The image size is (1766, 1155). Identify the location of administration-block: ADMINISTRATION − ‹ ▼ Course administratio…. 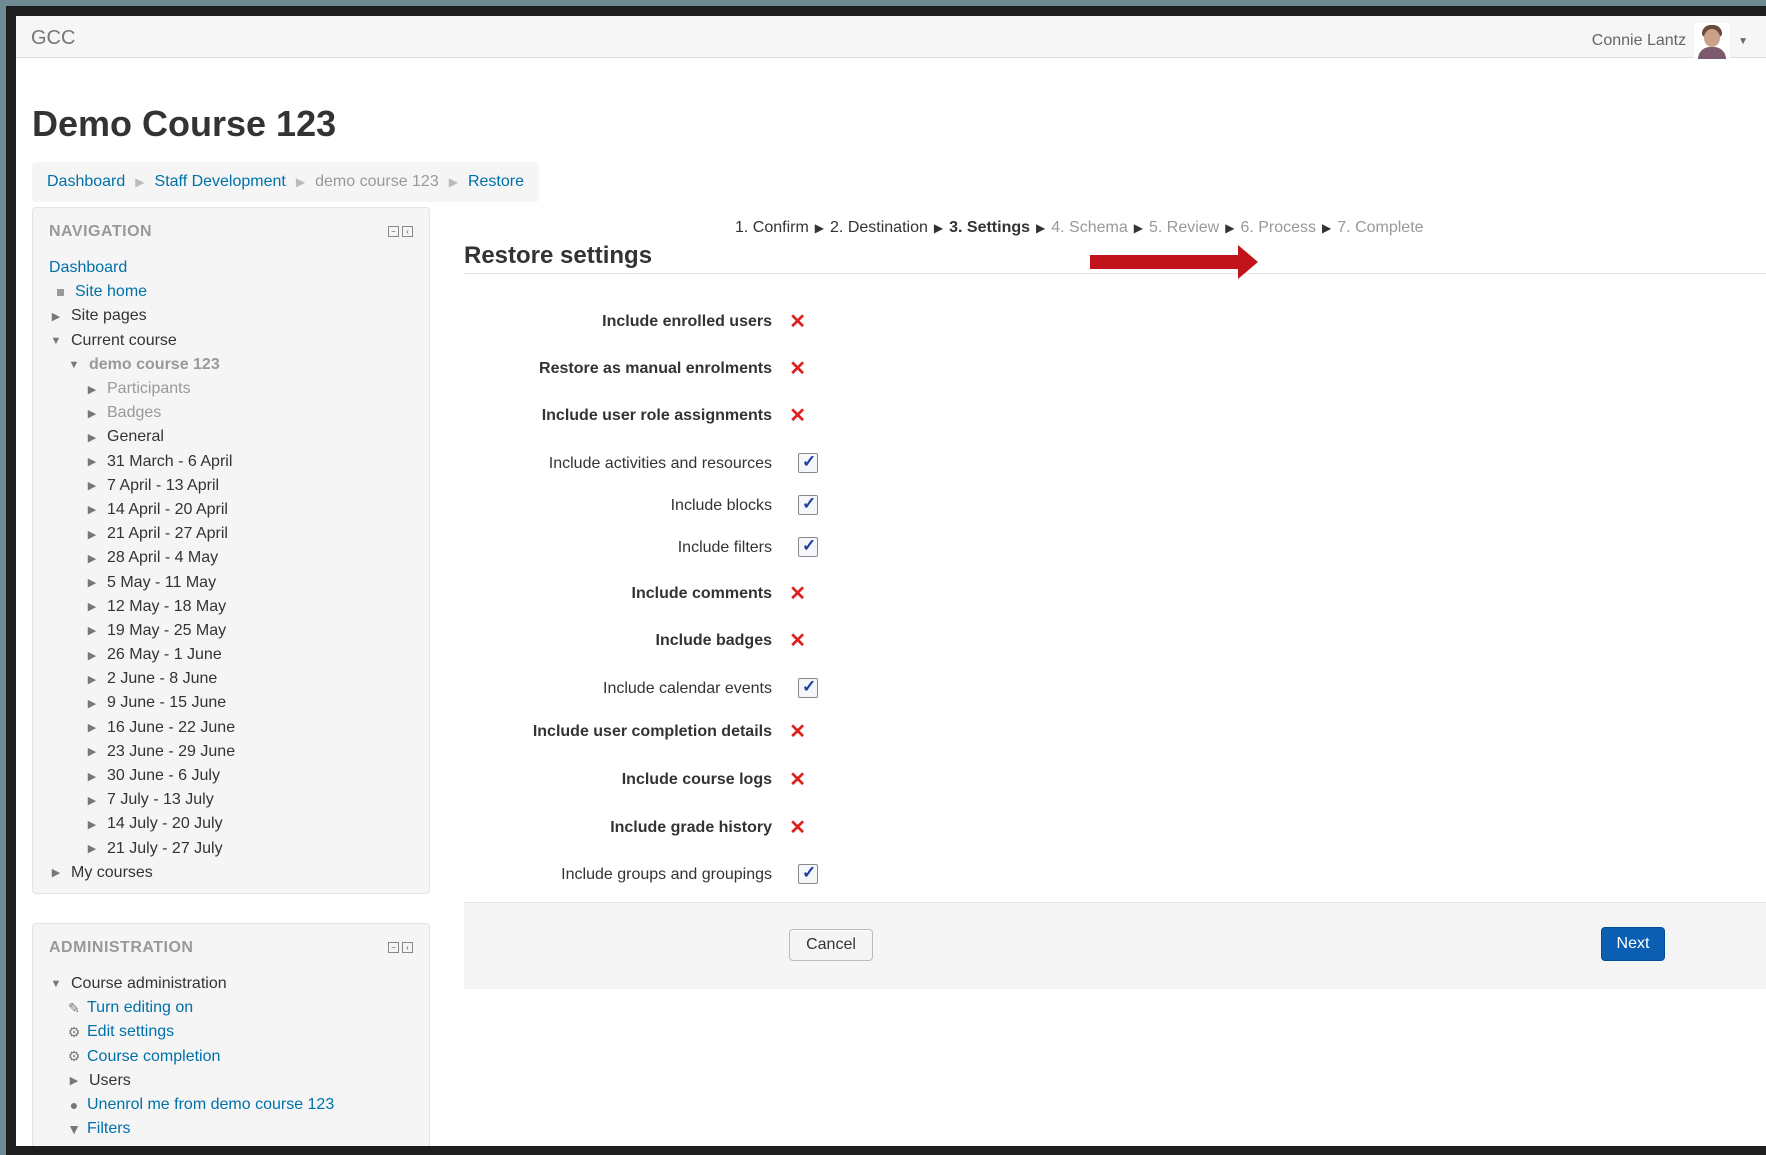
(231, 1034).